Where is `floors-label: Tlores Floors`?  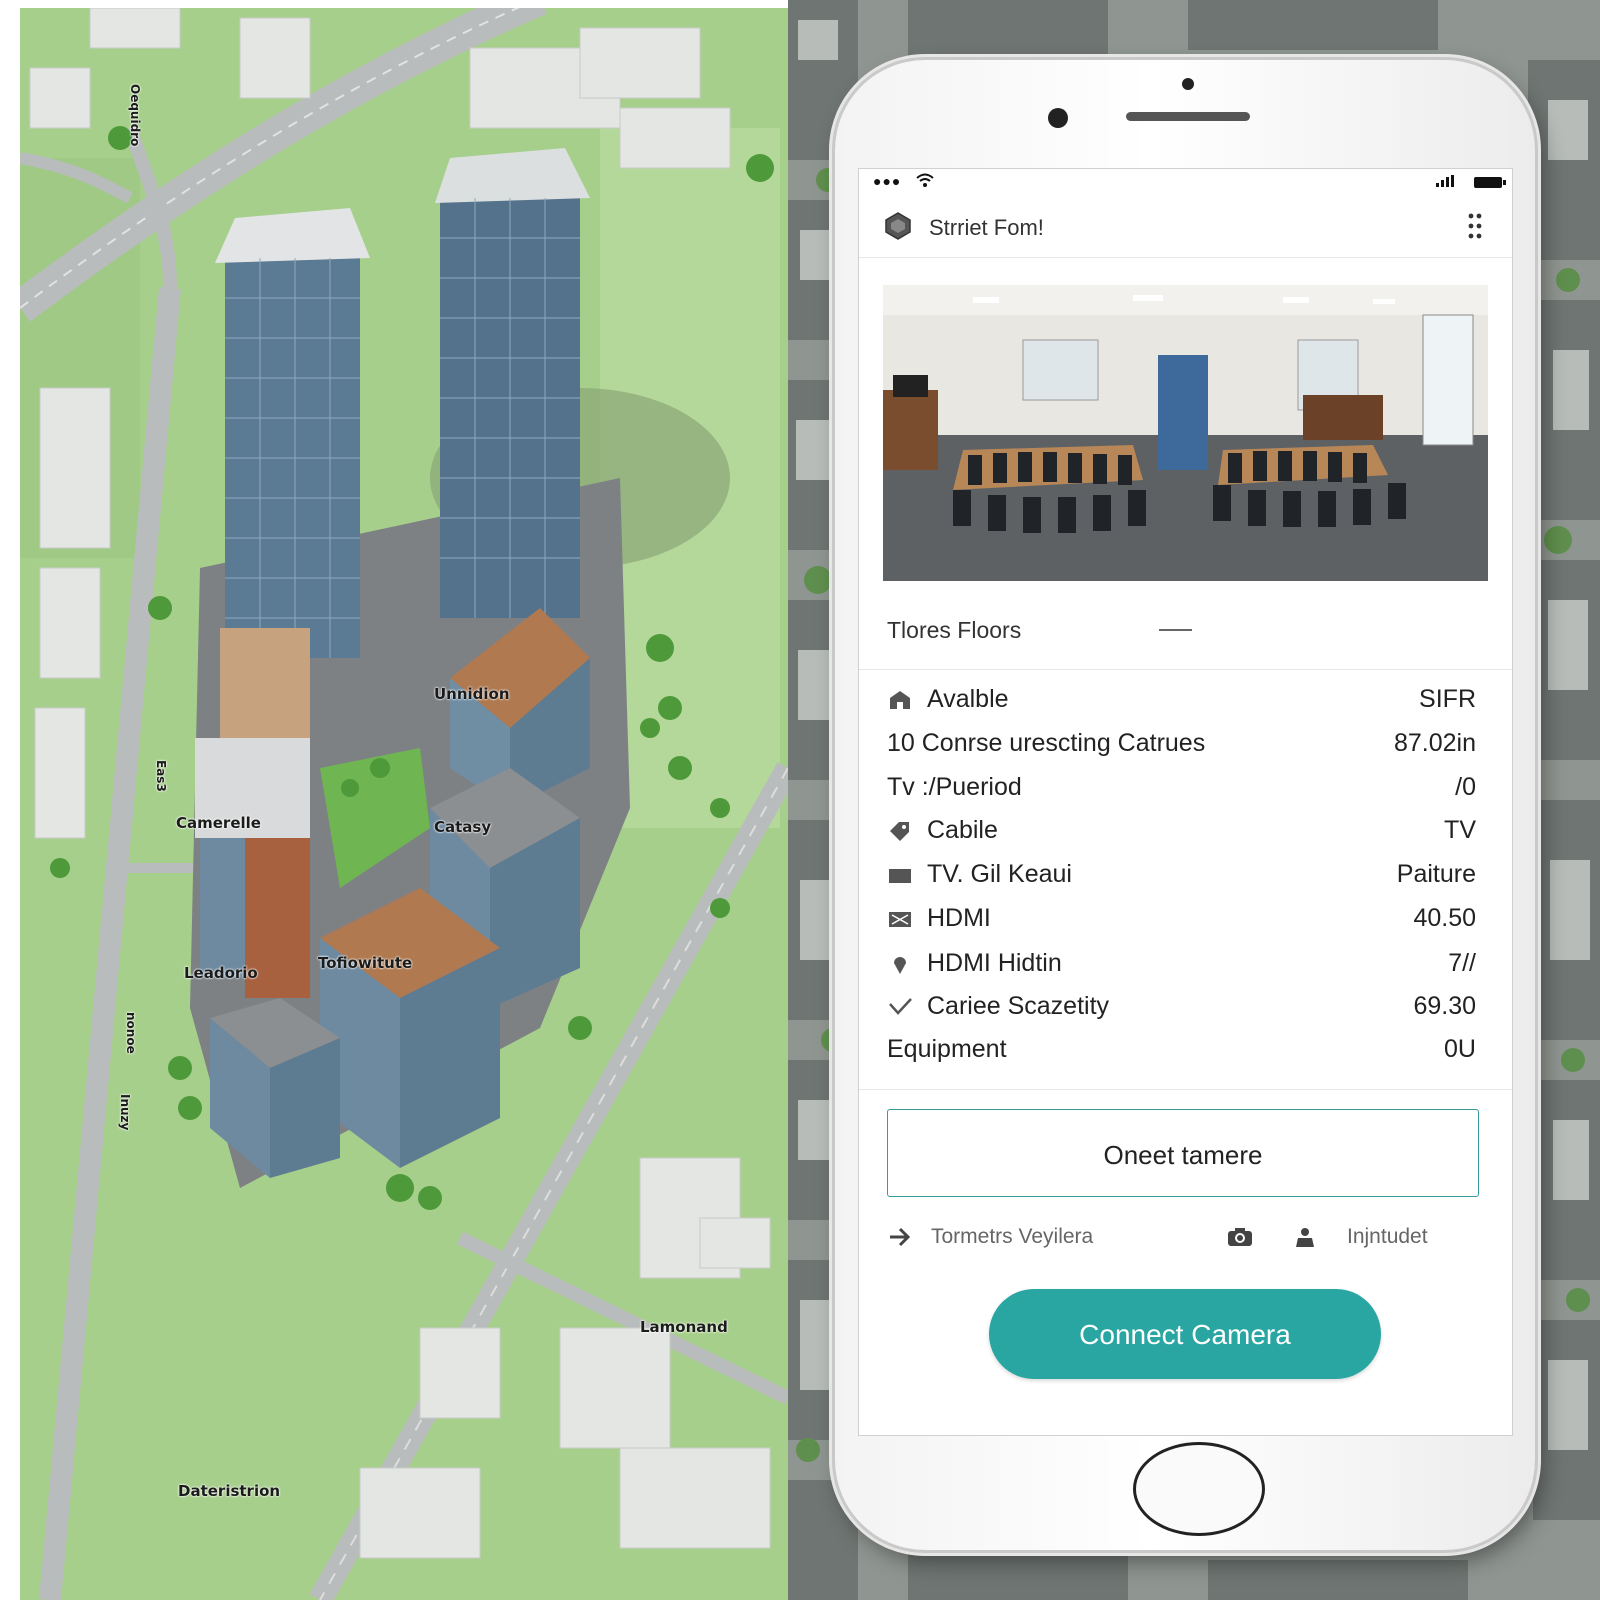
floors-label: Tlores Floors is located at coordinates (954, 630).